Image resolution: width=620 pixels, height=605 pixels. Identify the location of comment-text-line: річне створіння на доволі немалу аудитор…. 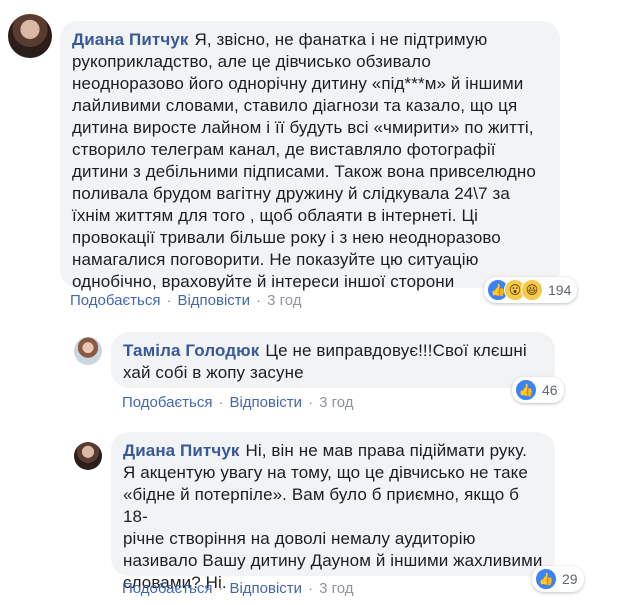
(299, 538).